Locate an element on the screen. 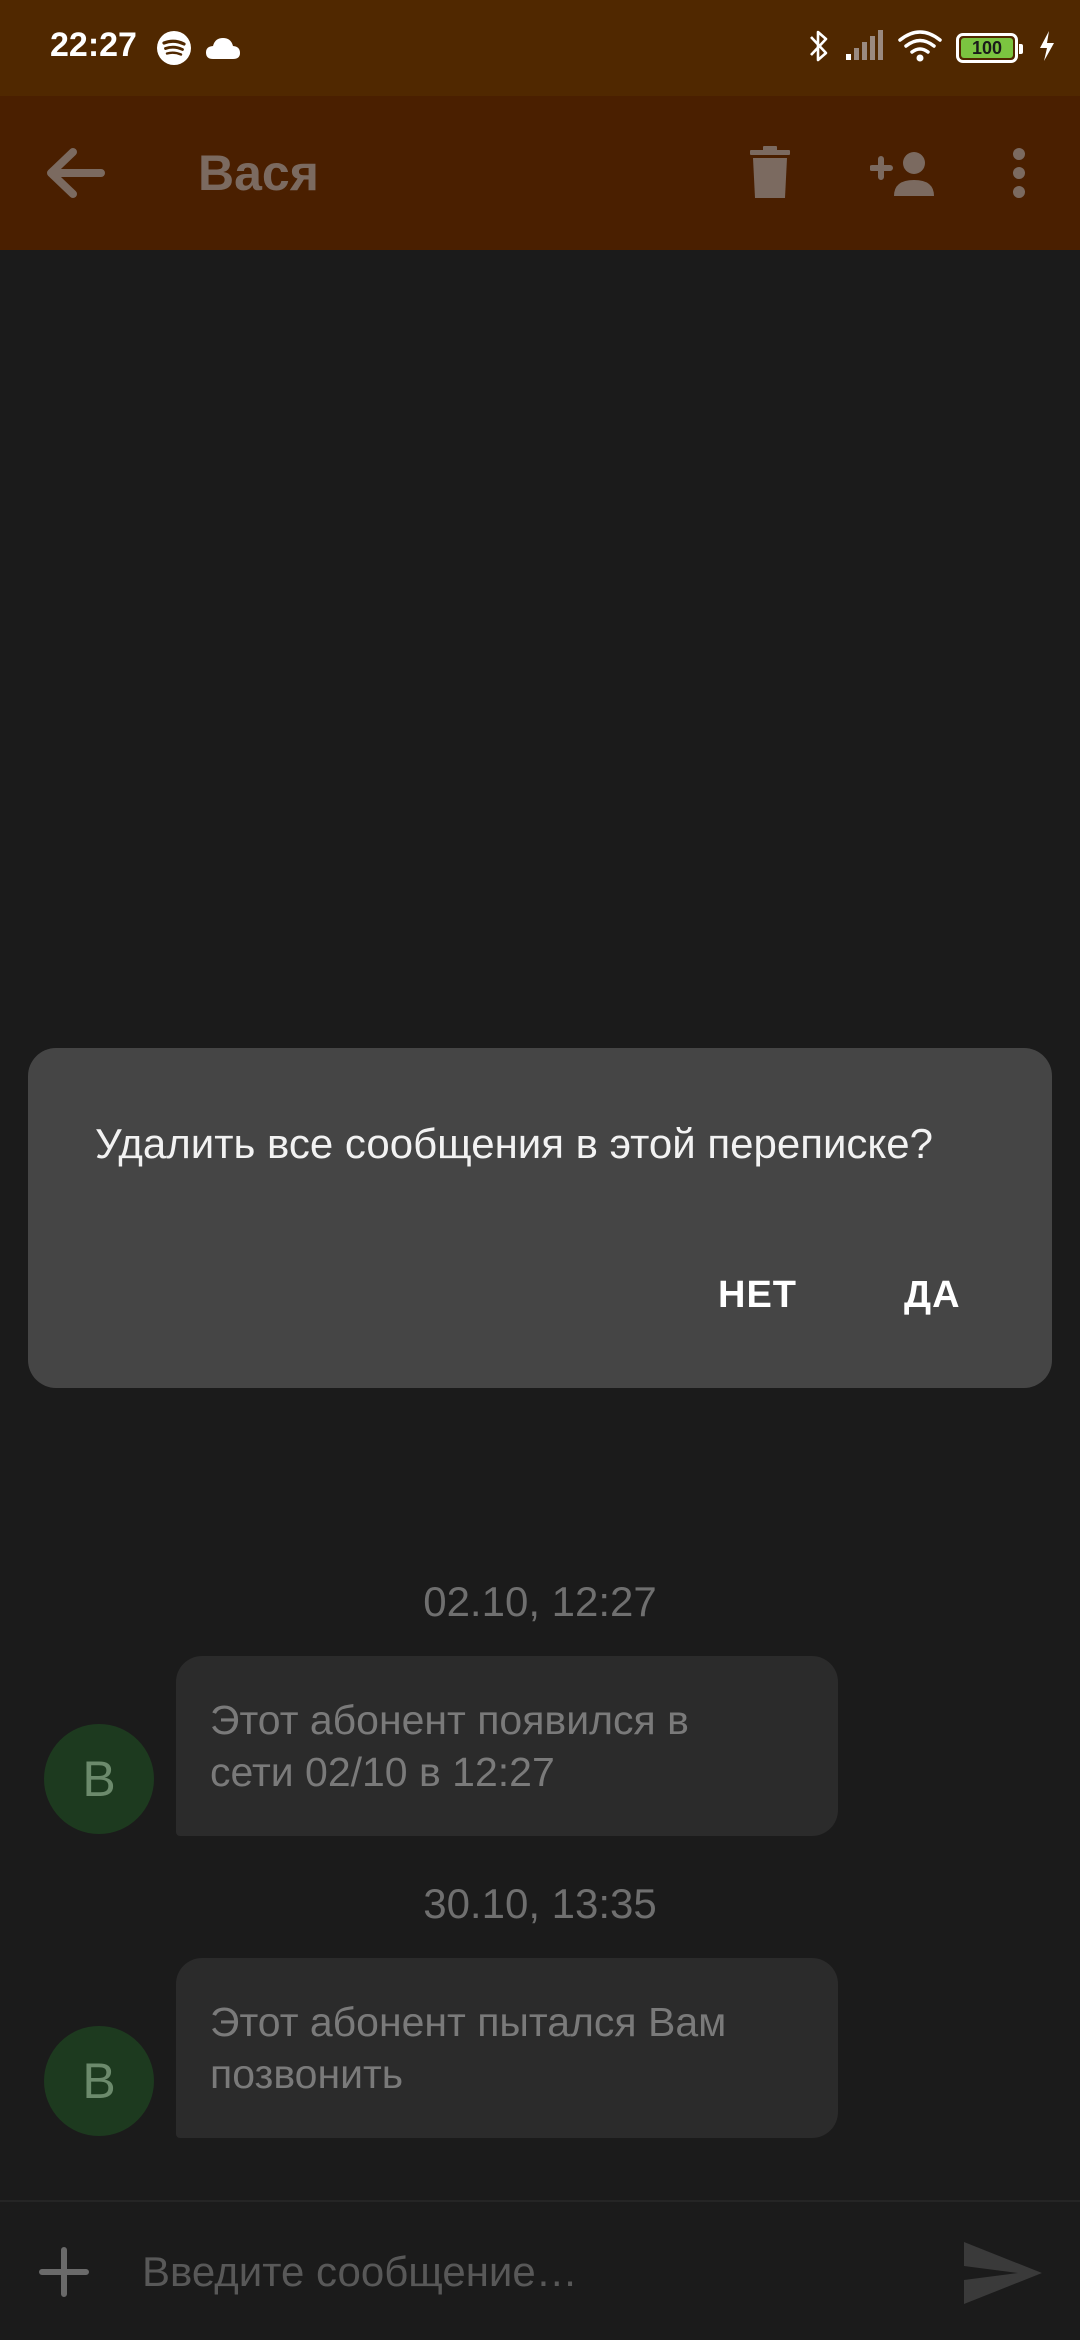 This screenshot has width=1080, height=2340. no-button: НЕТ is located at coordinates (757, 1295).